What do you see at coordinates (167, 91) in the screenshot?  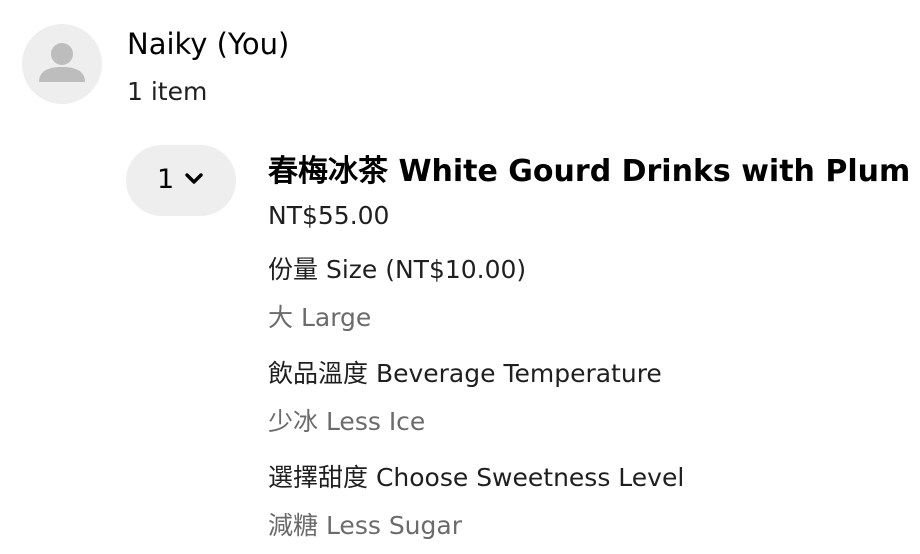 I see `item-count: 1 item` at bounding box center [167, 91].